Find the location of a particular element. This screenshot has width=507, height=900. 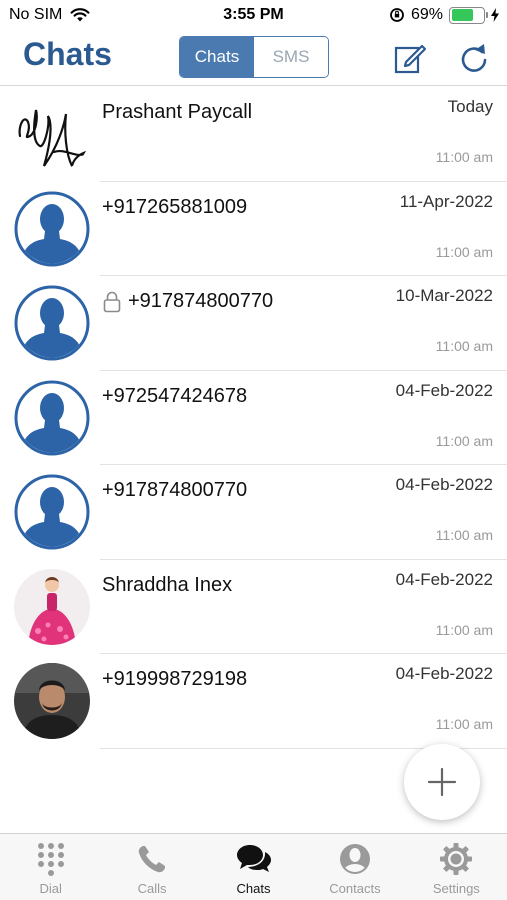

page-title: Chats is located at coordinates (67, 54).